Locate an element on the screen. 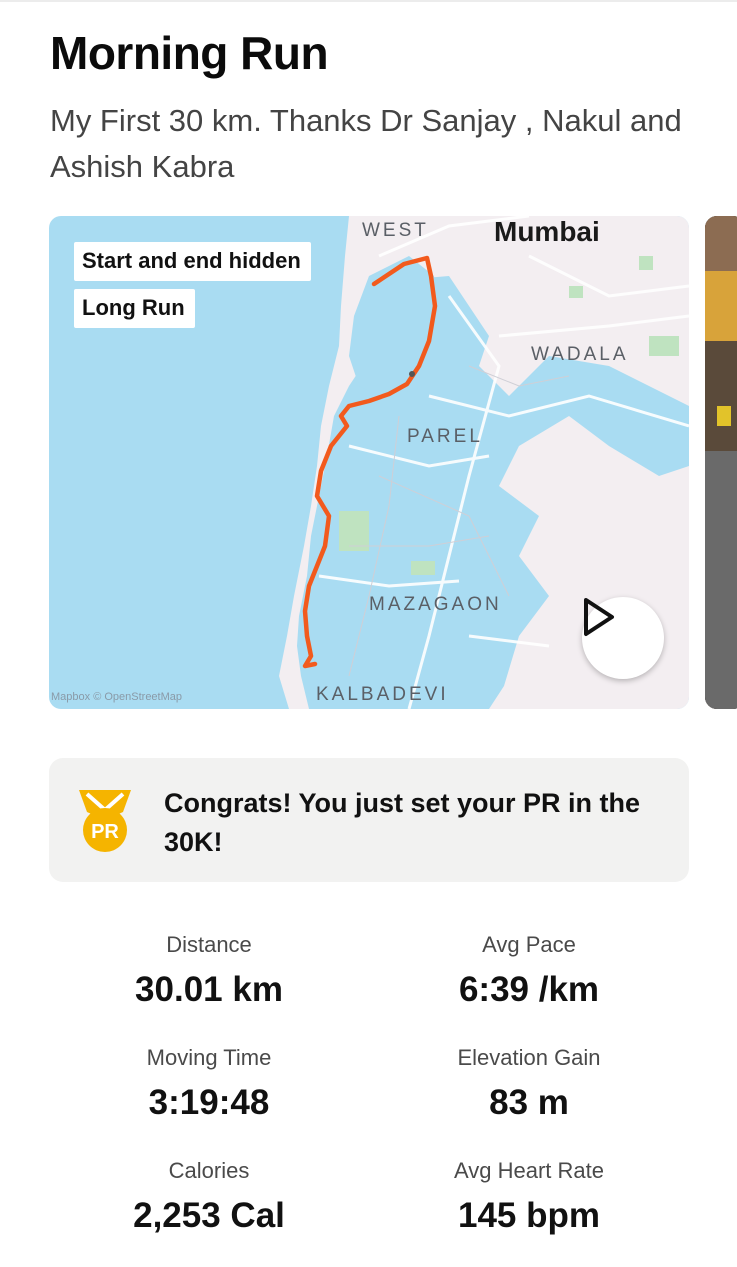 This screenshot has height=1267, width=737. stat-moving-time: Moving Time 3:19:48 is located at coordinates (209, 1084).